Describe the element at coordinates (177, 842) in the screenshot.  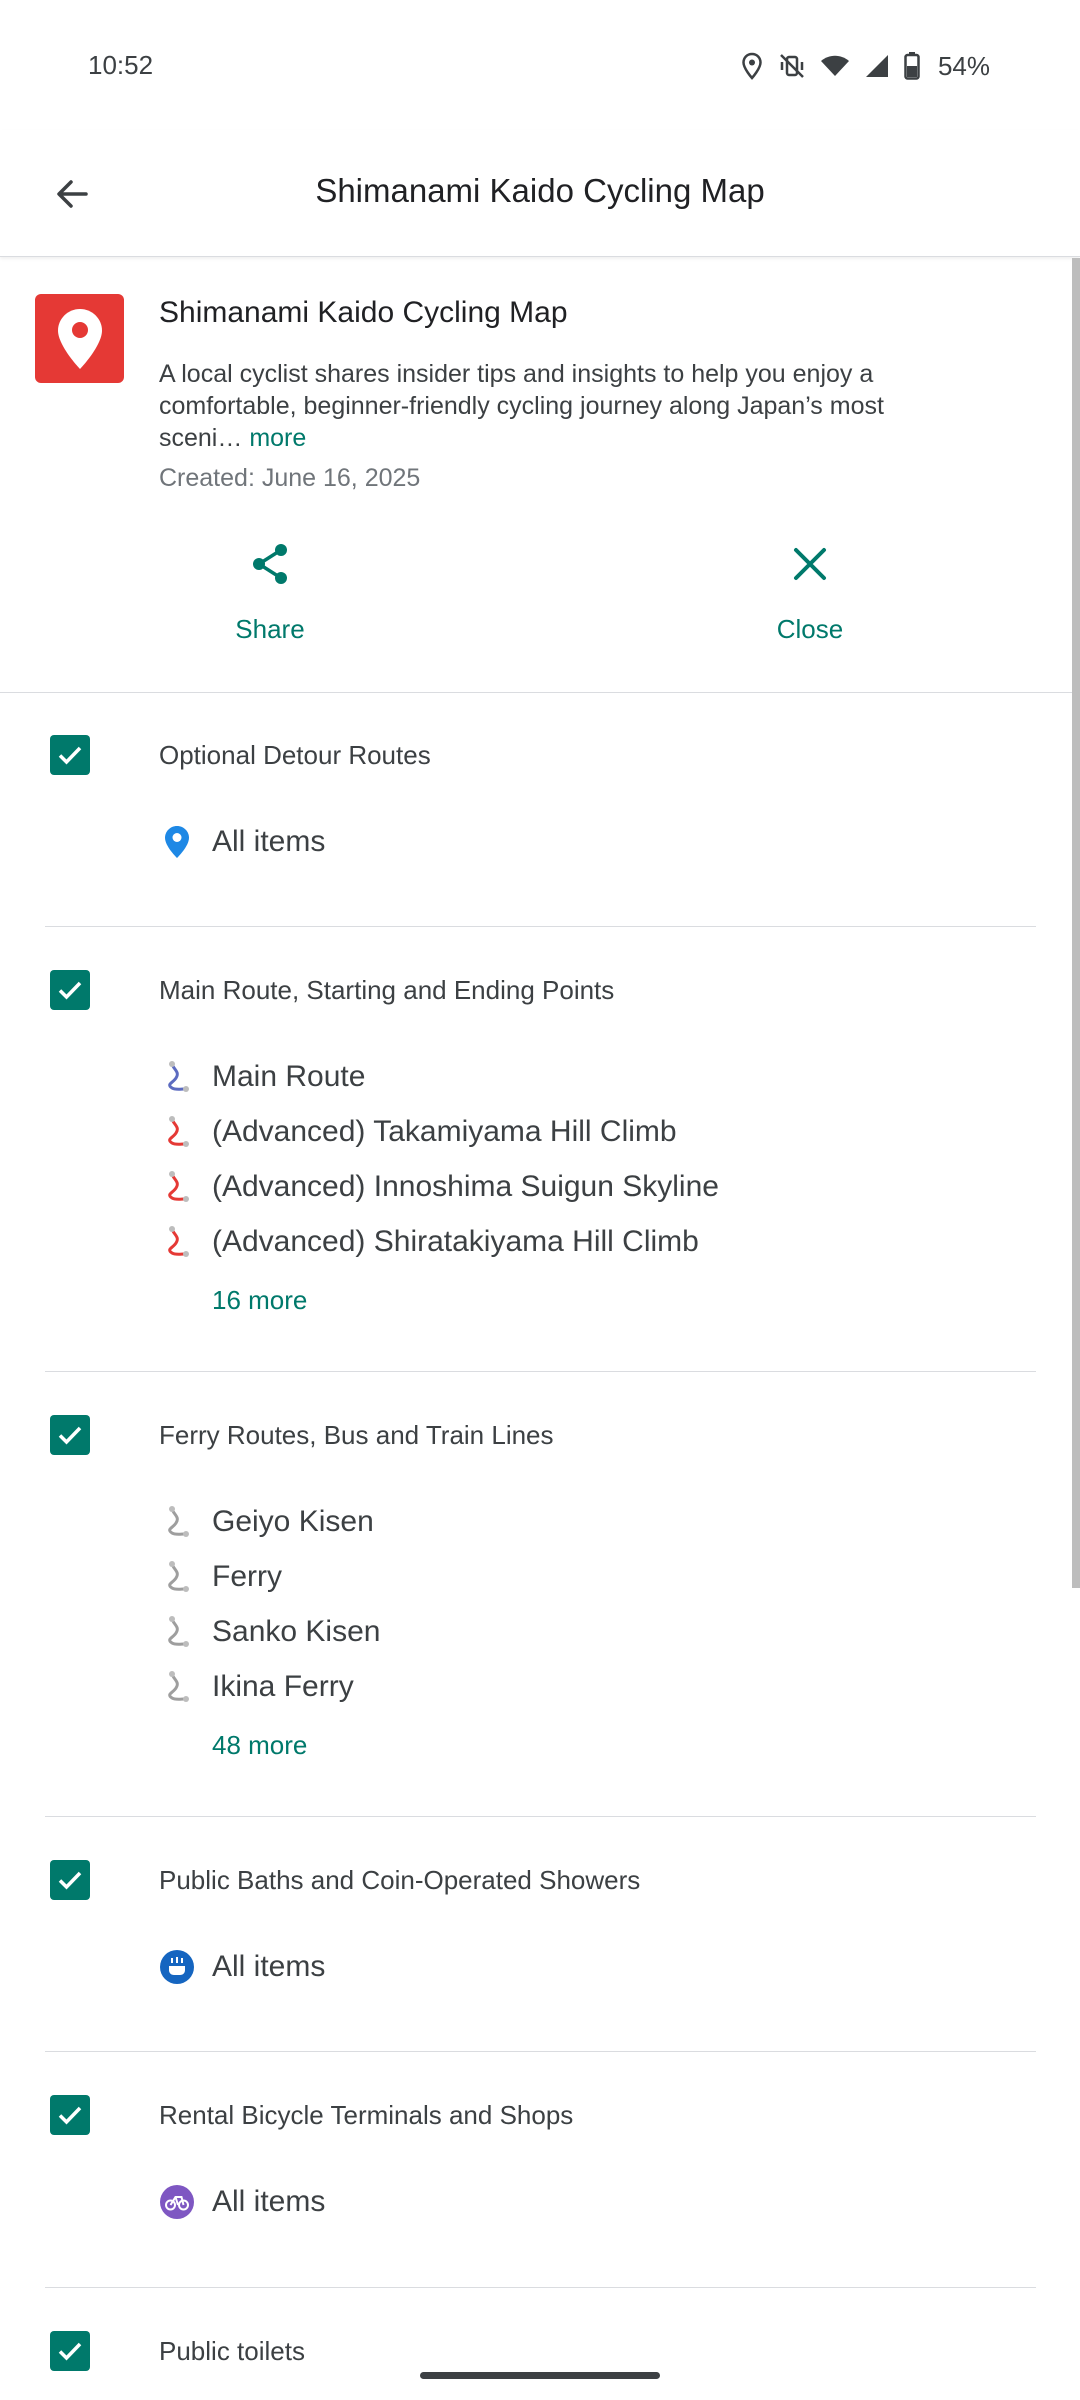
I see `place-pin-icon` at that location.